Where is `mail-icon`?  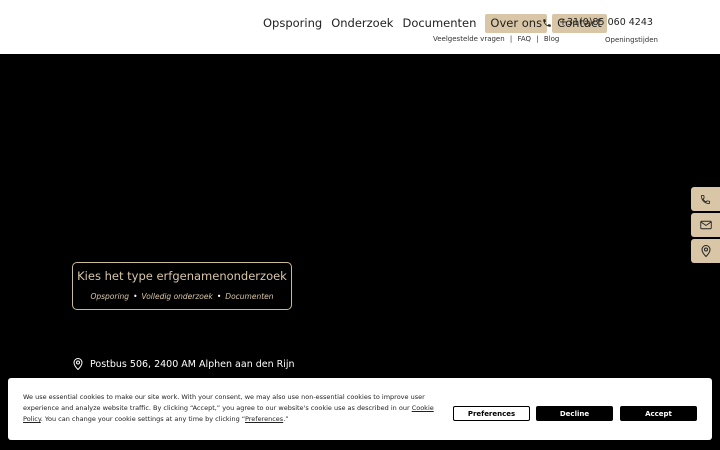
mail-icon is located at coordinates (705, 225).